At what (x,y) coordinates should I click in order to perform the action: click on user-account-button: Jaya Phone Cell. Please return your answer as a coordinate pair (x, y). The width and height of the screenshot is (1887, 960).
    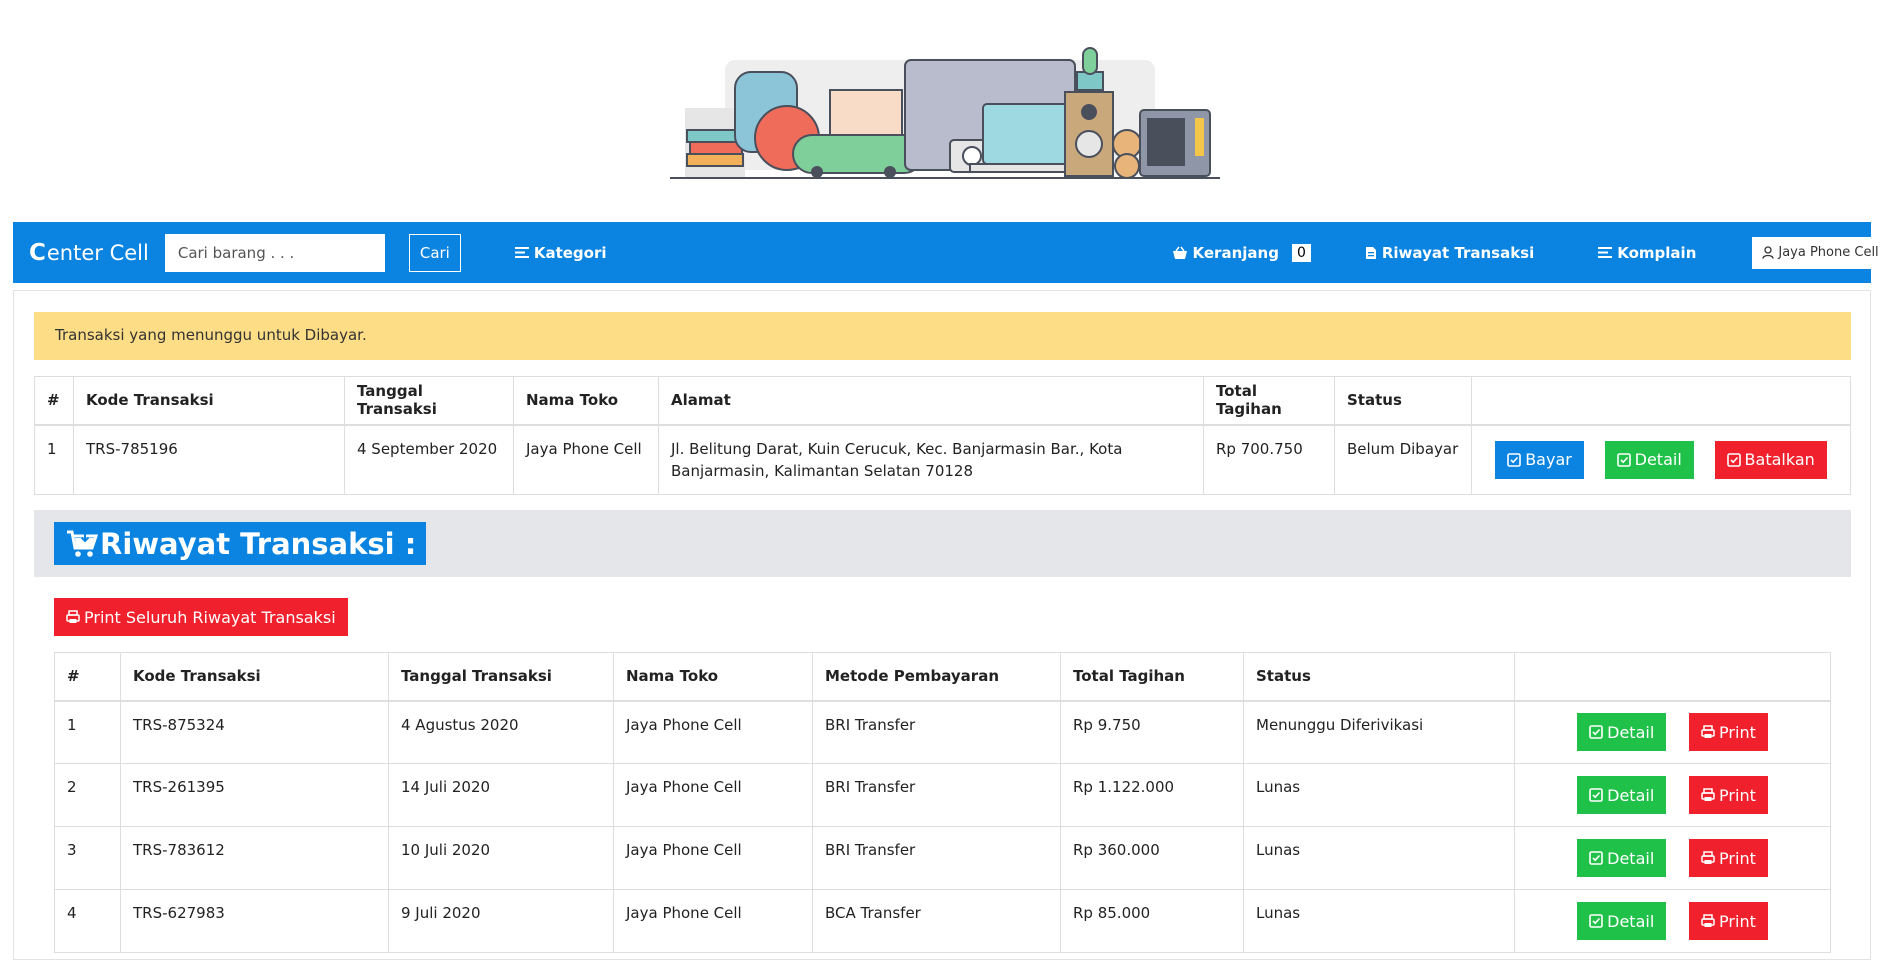
    Looking at the image, I should click on (1819, 252).